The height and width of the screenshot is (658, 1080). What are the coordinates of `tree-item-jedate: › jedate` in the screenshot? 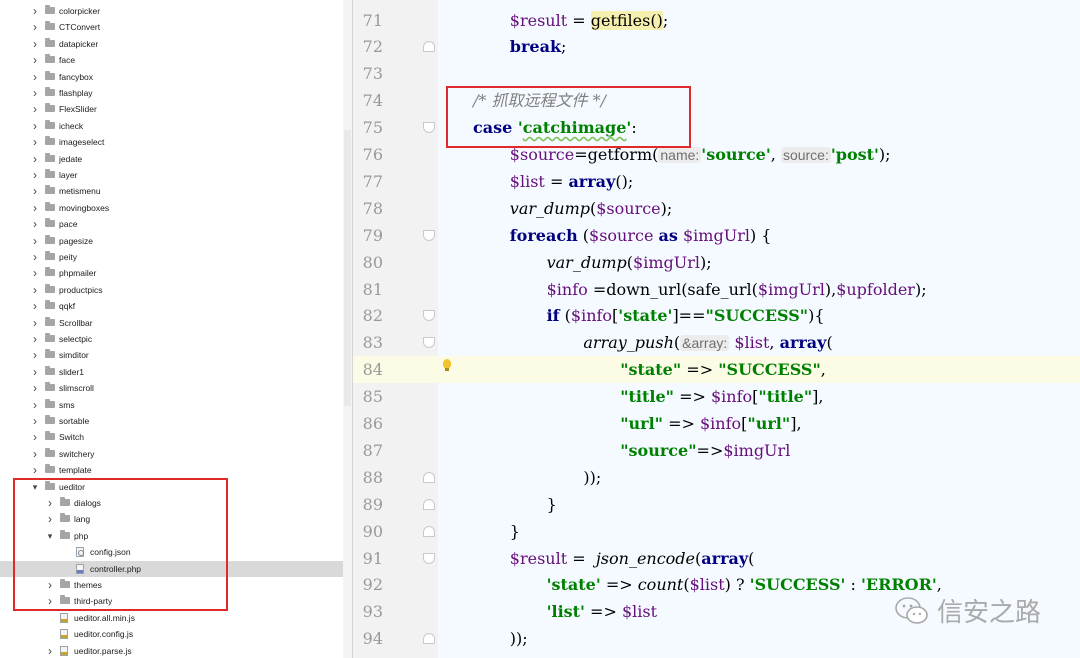 It's located at (171, 159).